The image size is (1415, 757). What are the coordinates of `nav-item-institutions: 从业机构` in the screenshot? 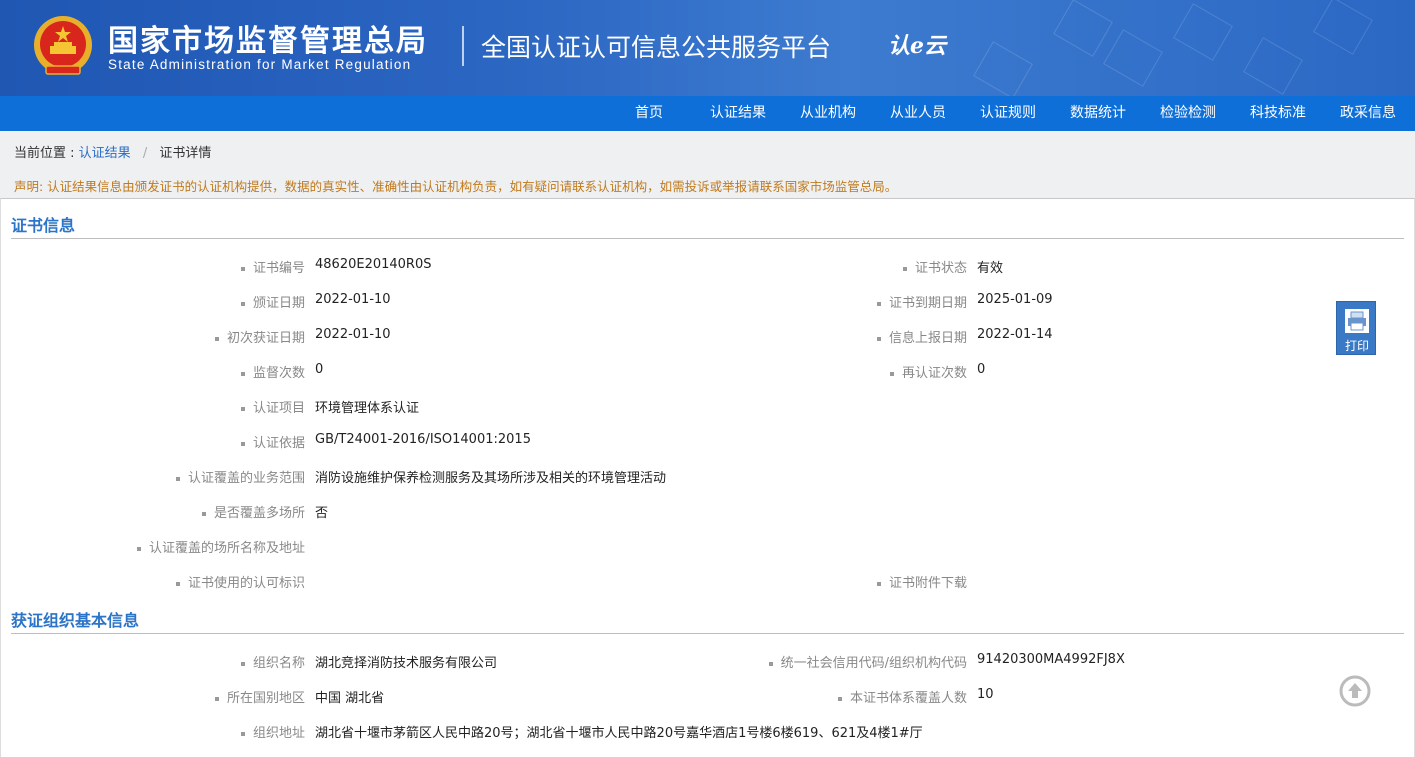 It's located at (828, 113).